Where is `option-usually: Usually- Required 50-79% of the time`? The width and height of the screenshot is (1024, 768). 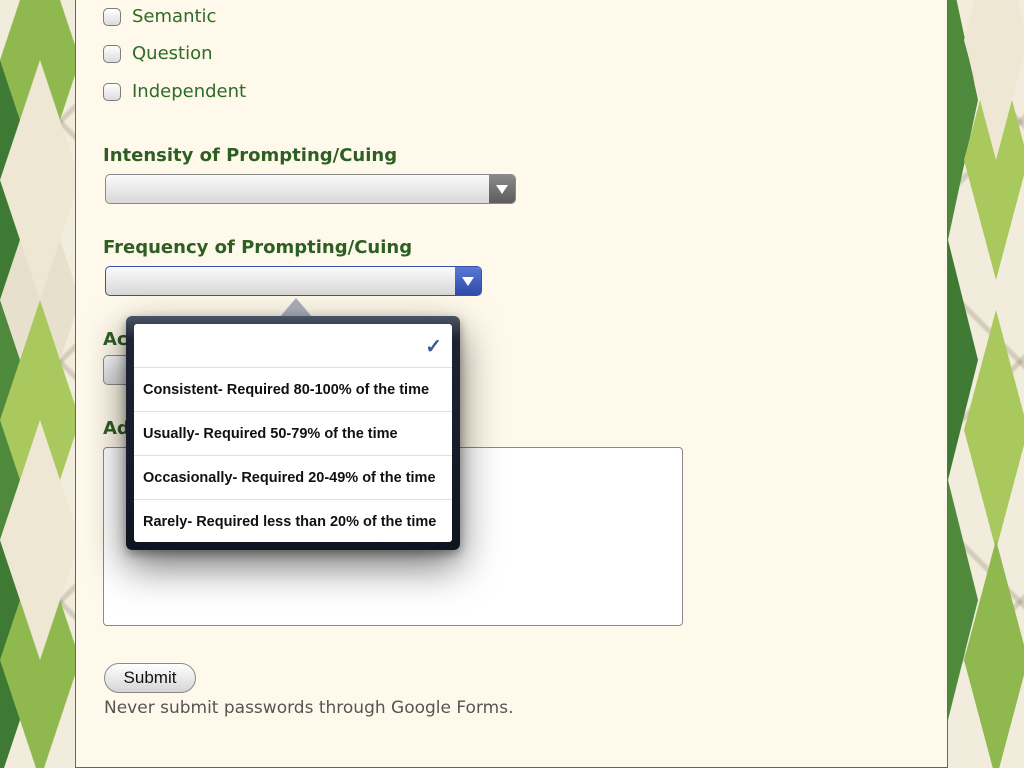
option-usually: Usually- Required 50-79% of the time is located at coordinates (293, 434).